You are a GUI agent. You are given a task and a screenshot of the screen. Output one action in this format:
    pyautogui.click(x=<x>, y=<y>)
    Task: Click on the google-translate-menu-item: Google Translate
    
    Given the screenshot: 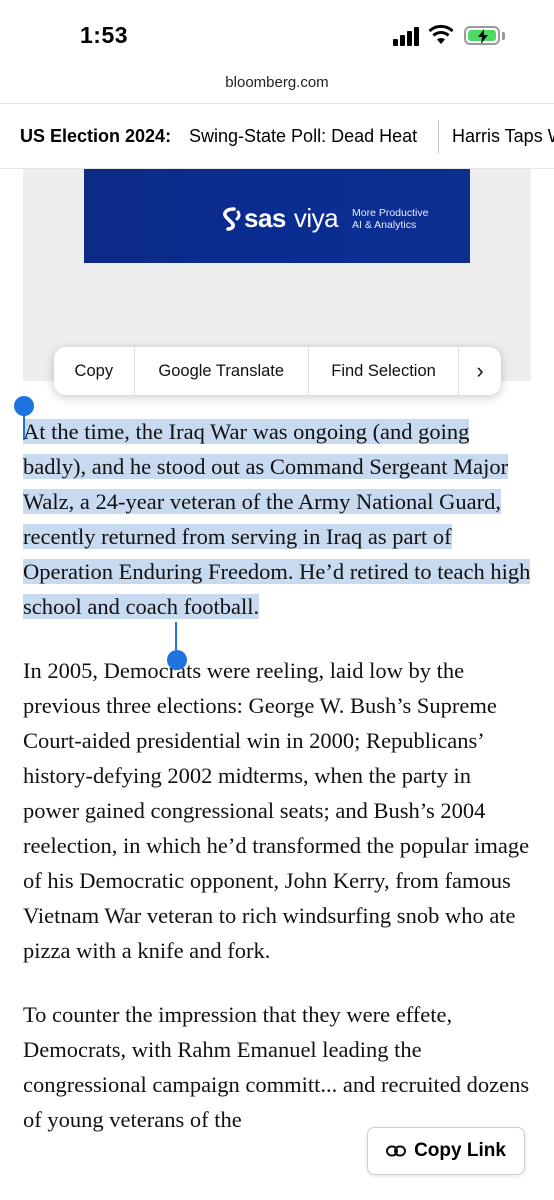 What is the action you would take?
    pyautogui.click(x=222, y=371)
    